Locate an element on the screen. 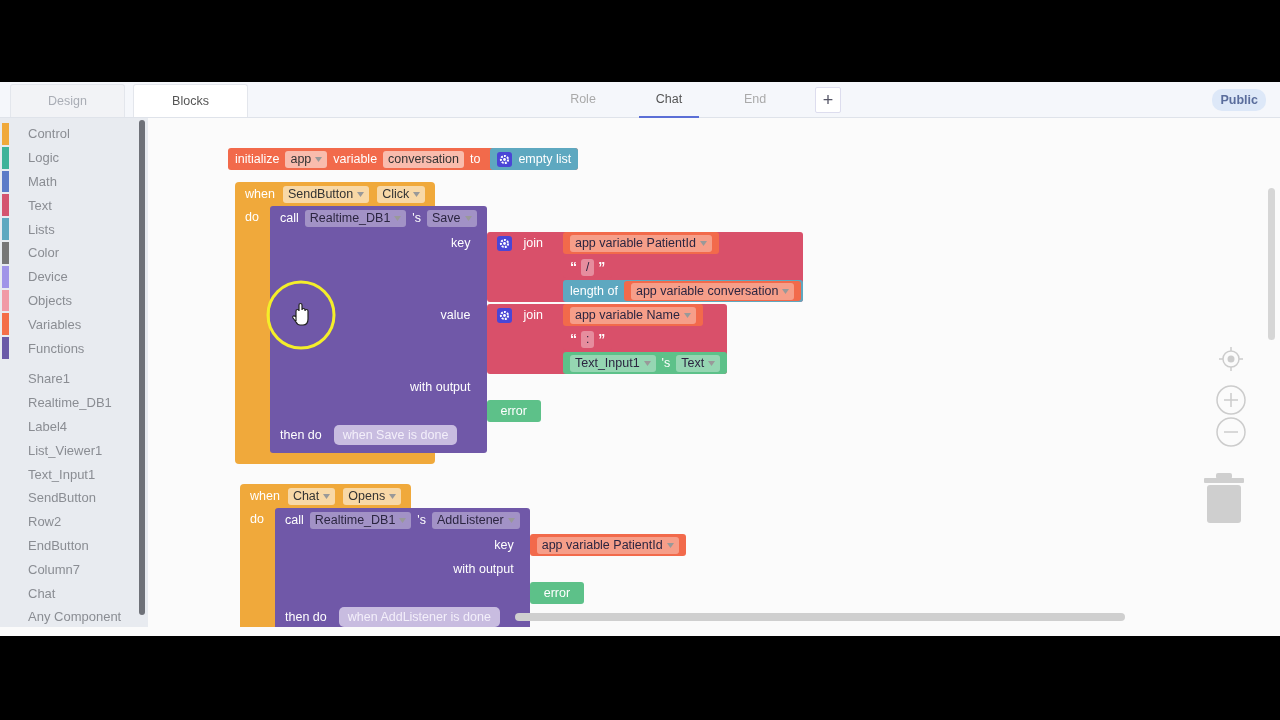  palette-item: Any Component is located at coordinates (75, 617).